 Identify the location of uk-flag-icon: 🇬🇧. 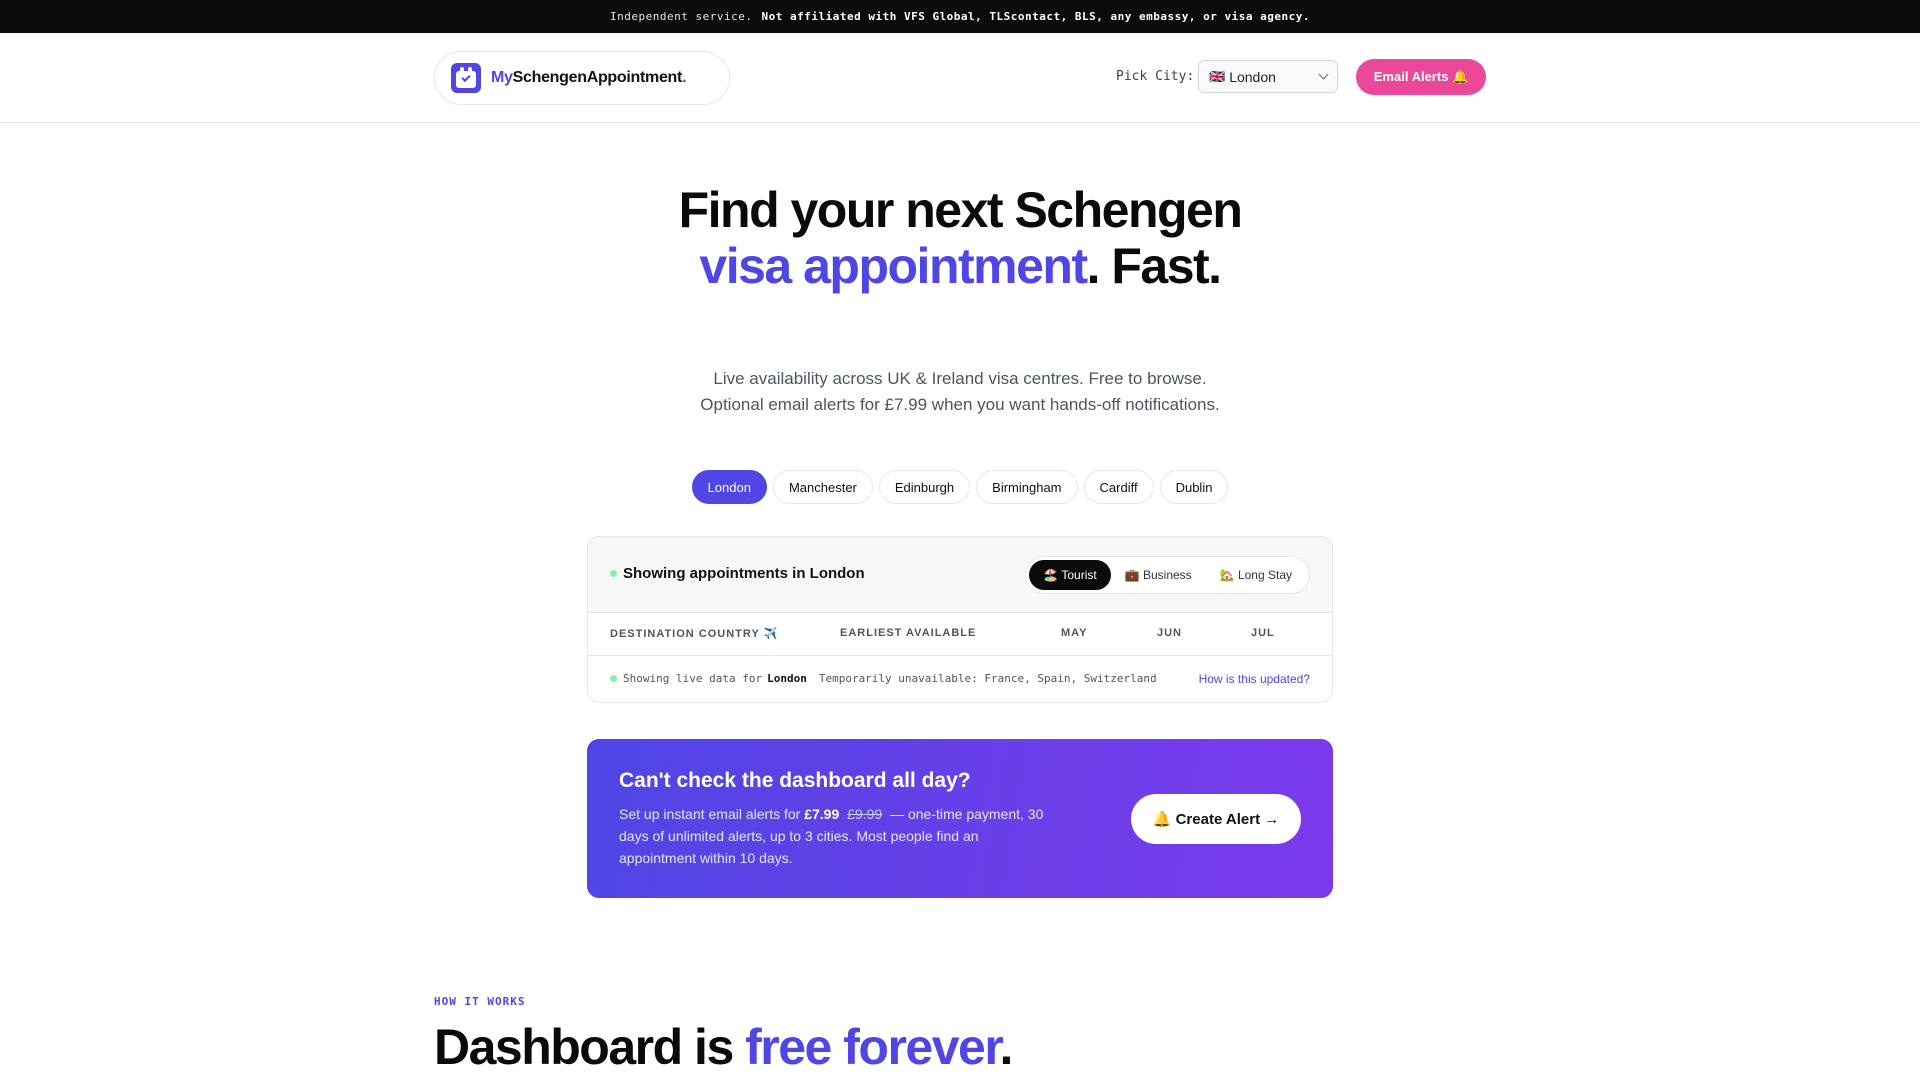
(1217, 76).